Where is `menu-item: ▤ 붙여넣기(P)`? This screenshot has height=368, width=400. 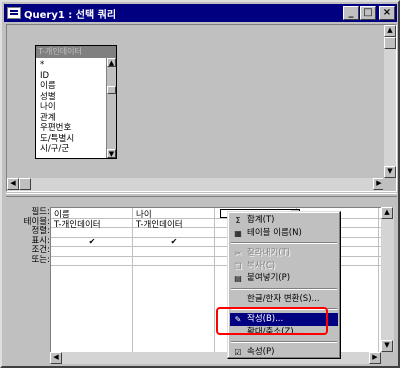 menu-item: ▤ 붙여넣기(P) is located at coordinates (284, 278).